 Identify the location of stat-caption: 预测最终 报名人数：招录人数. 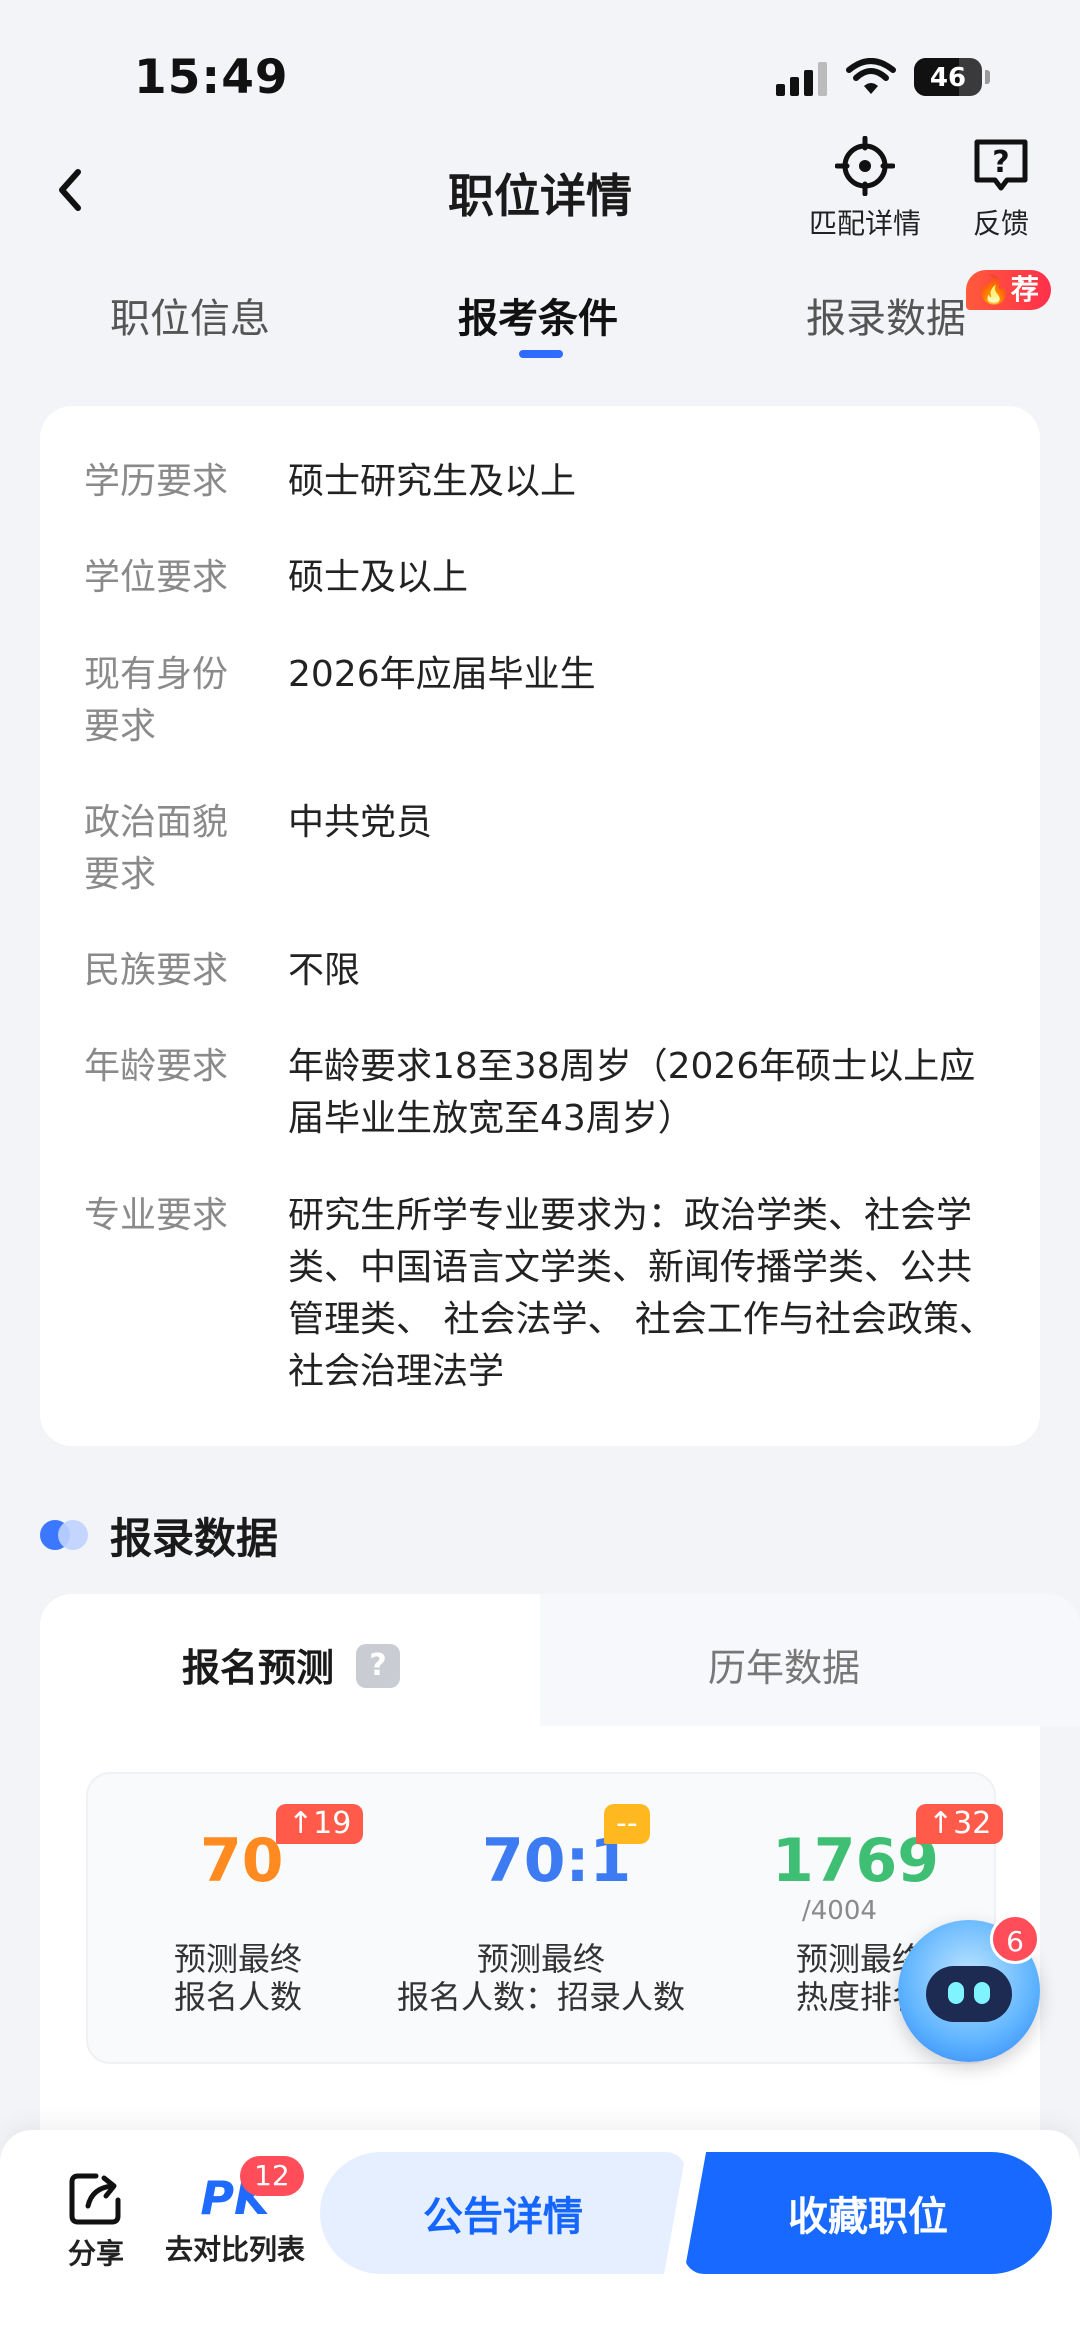
(541, 1978).